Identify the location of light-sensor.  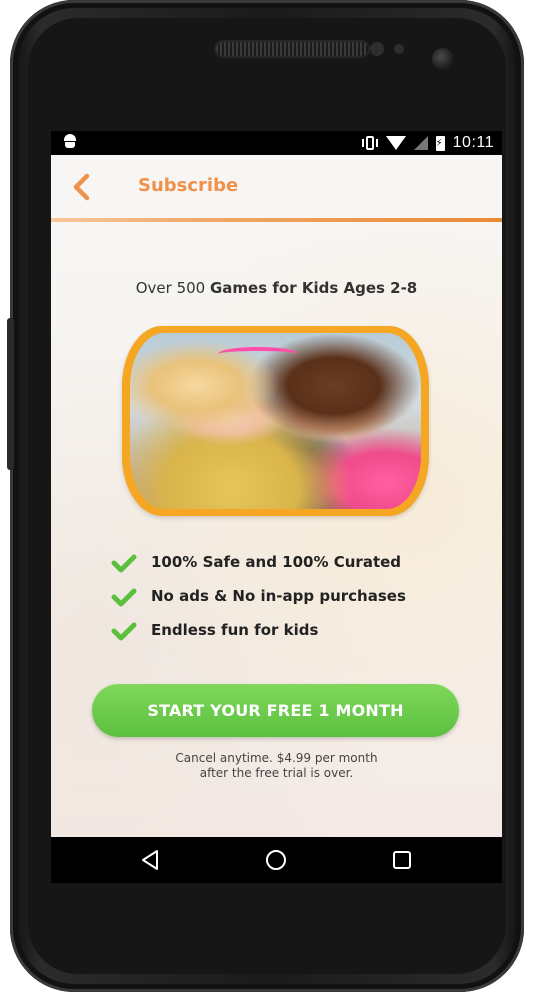
(399, 49).